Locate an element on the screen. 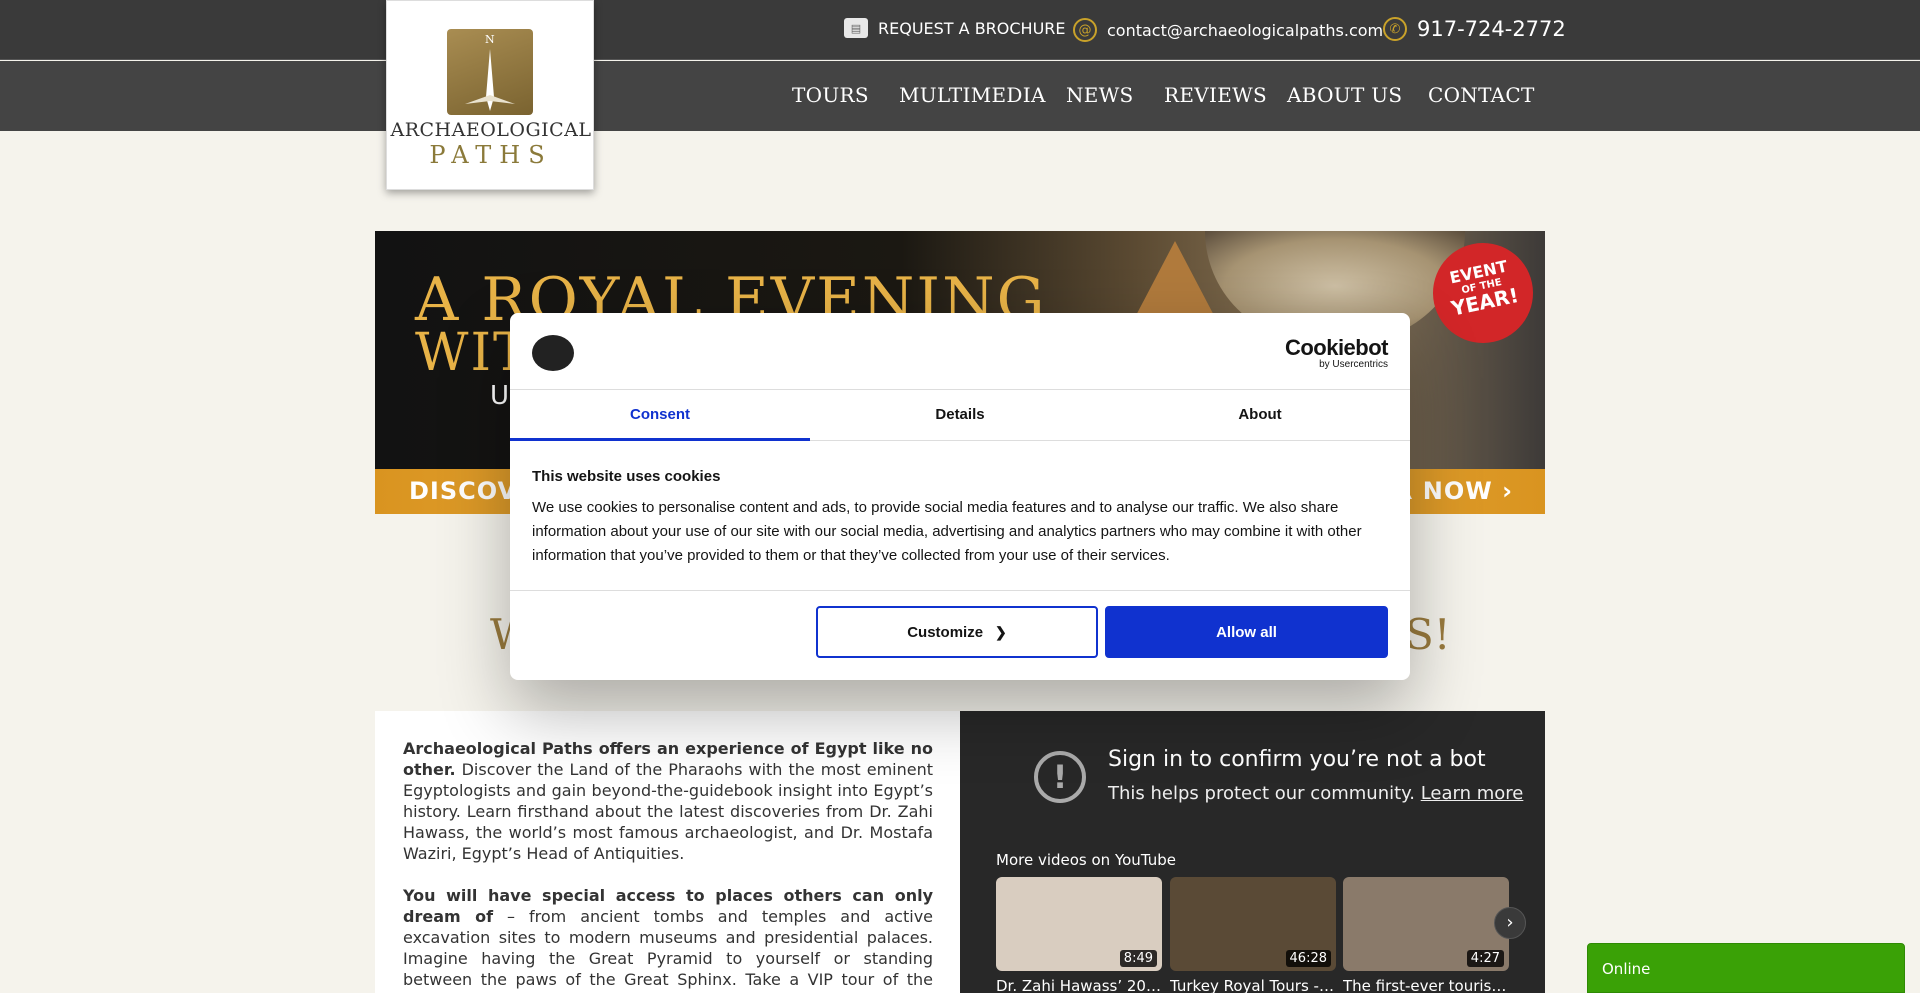  email-icon: @ is located at coordinates (1085, 30).